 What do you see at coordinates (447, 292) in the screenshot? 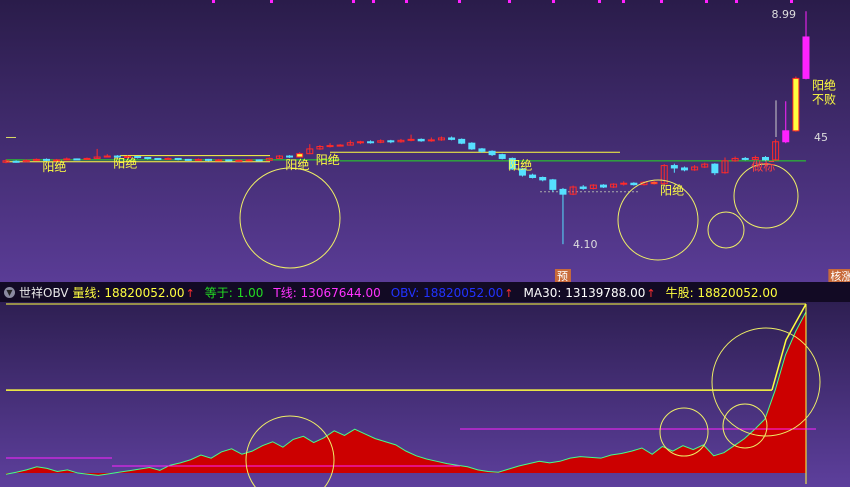
I see `indicator-value-3: OBV: 18820052.00` at bounding box center [447, 292].